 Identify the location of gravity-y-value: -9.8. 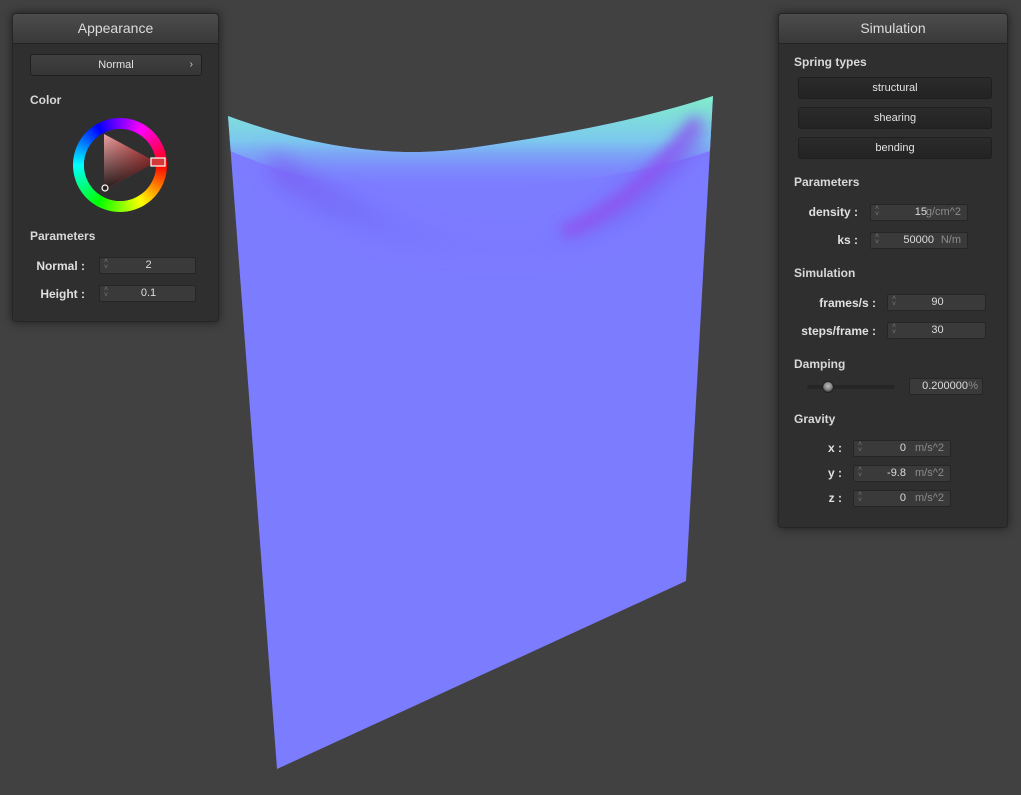
(896, 473).